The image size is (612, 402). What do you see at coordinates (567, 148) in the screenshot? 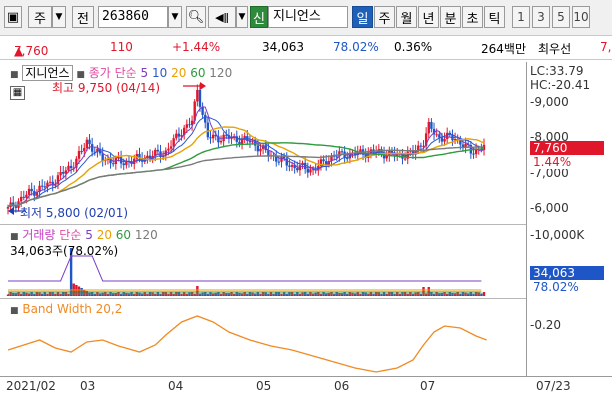
I see `last-price-tag: 7,760` at bounding box center [567, 148].